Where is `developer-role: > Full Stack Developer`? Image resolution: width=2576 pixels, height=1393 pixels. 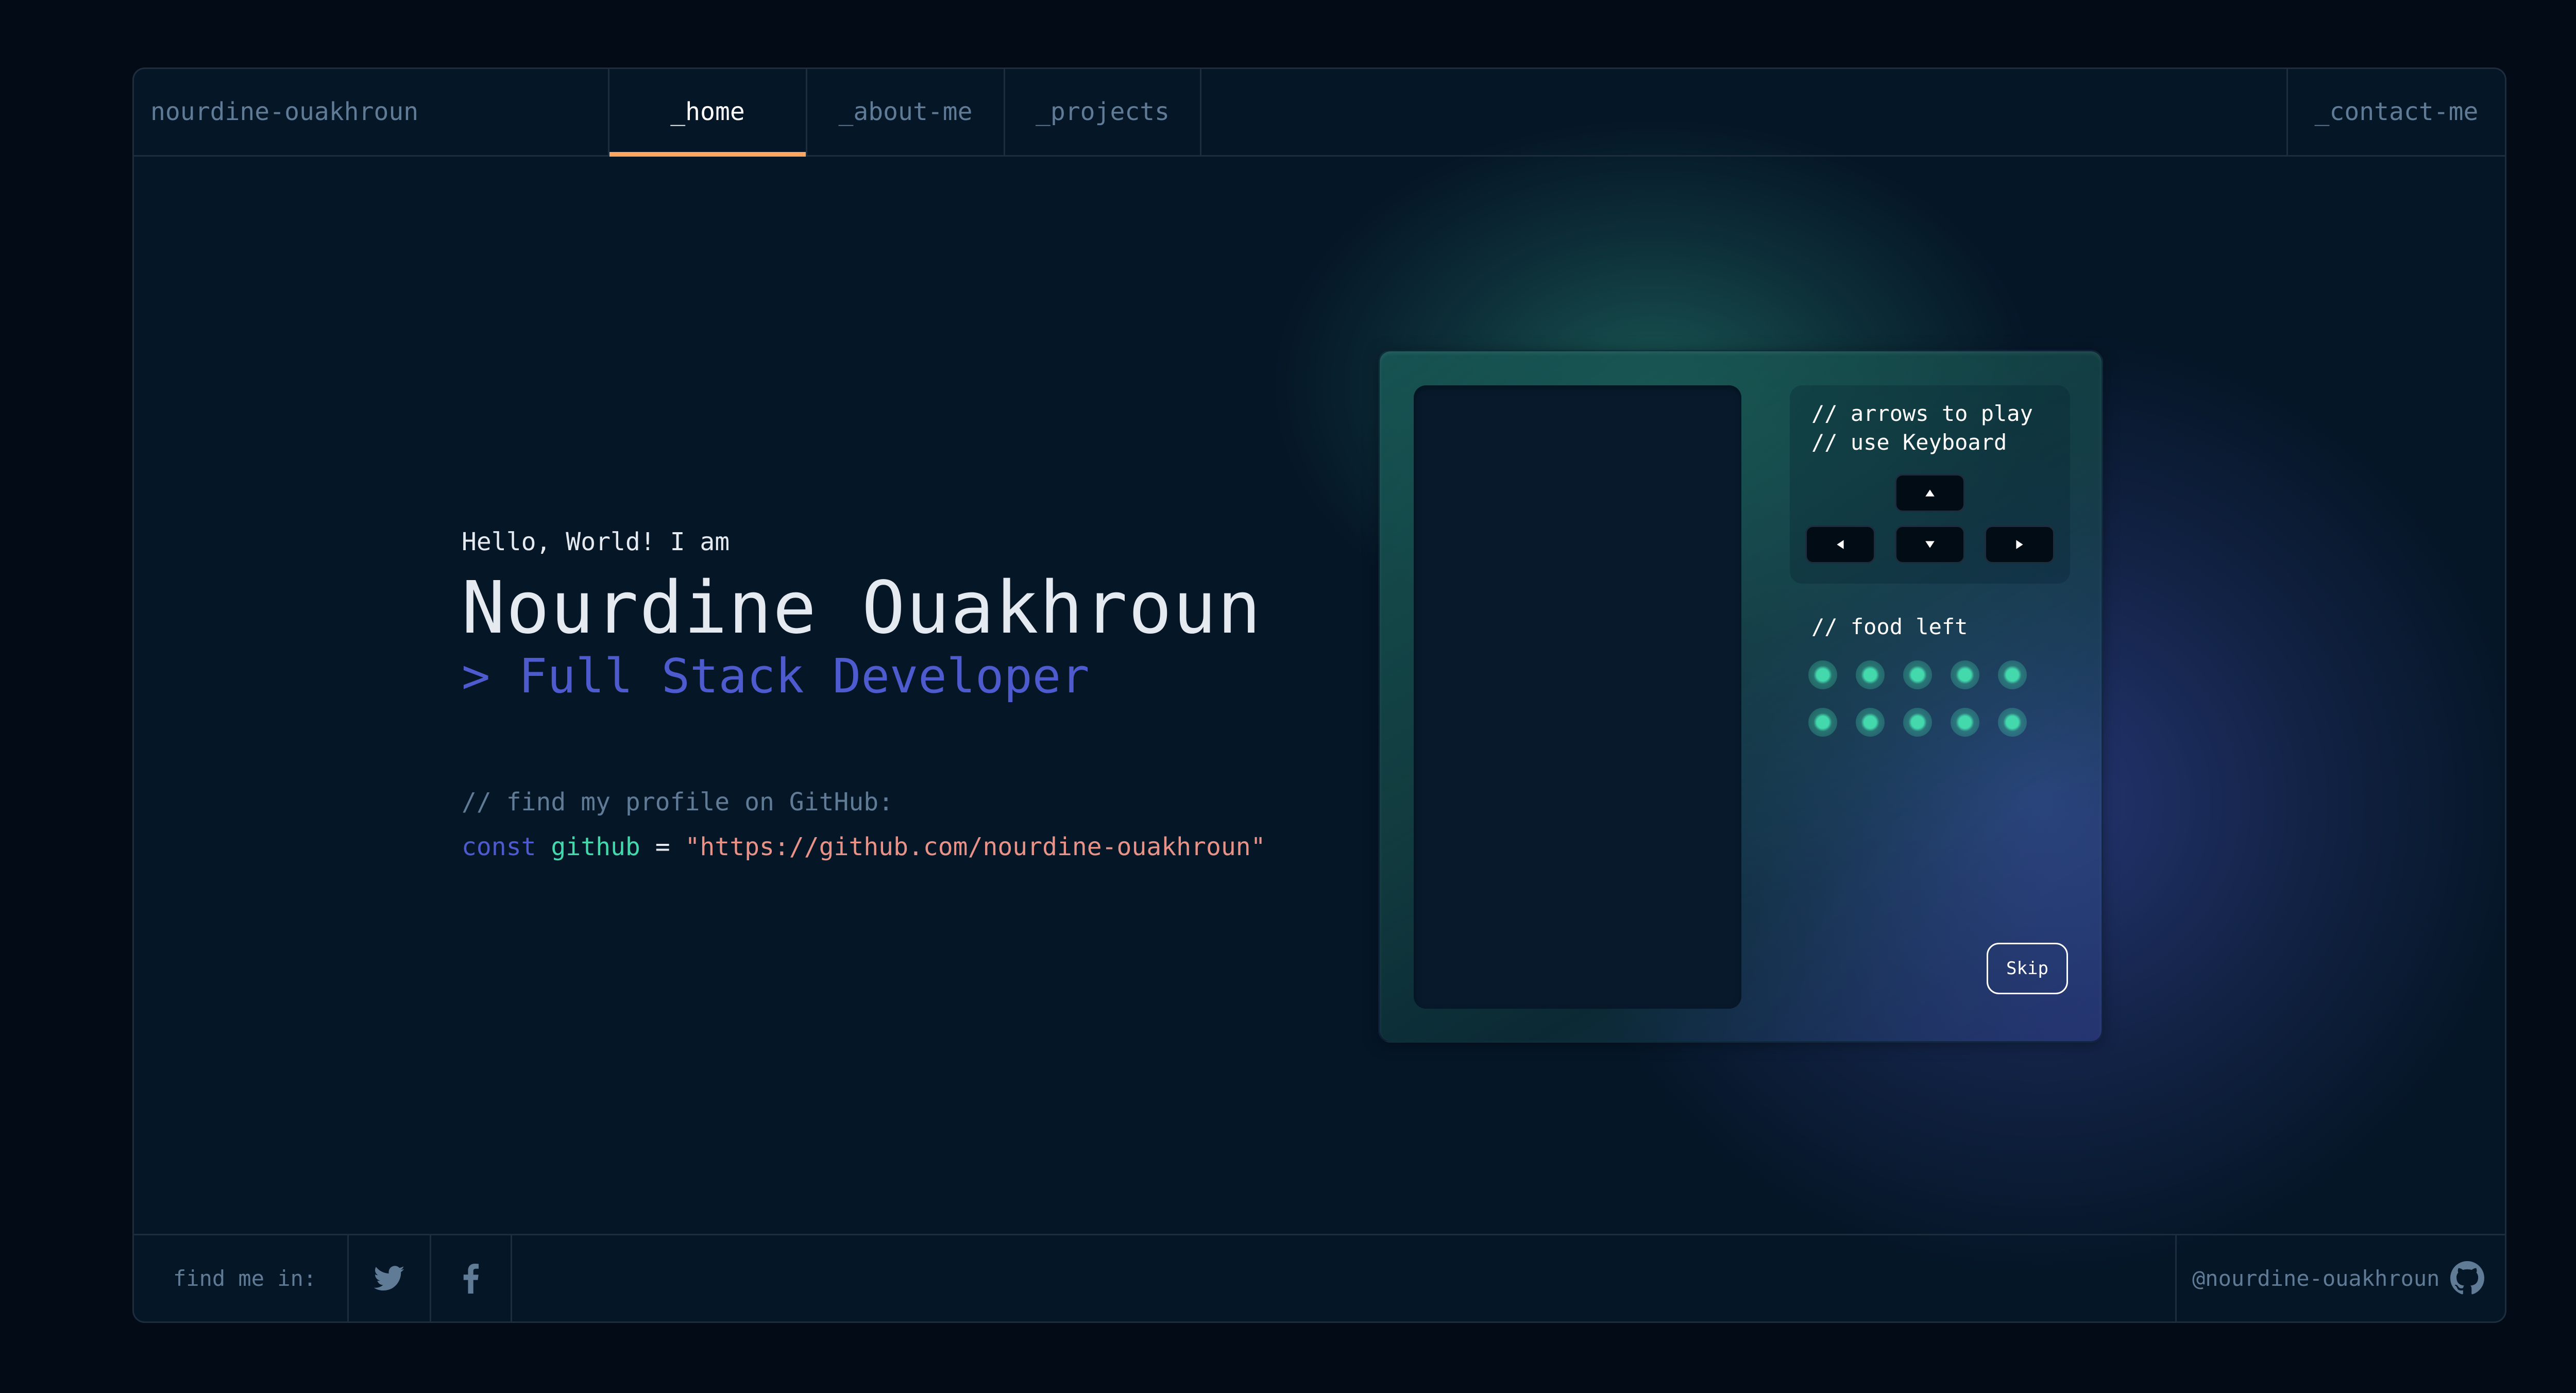 developer-role: > Full Stack Developer is located at coordinates (776, 676).